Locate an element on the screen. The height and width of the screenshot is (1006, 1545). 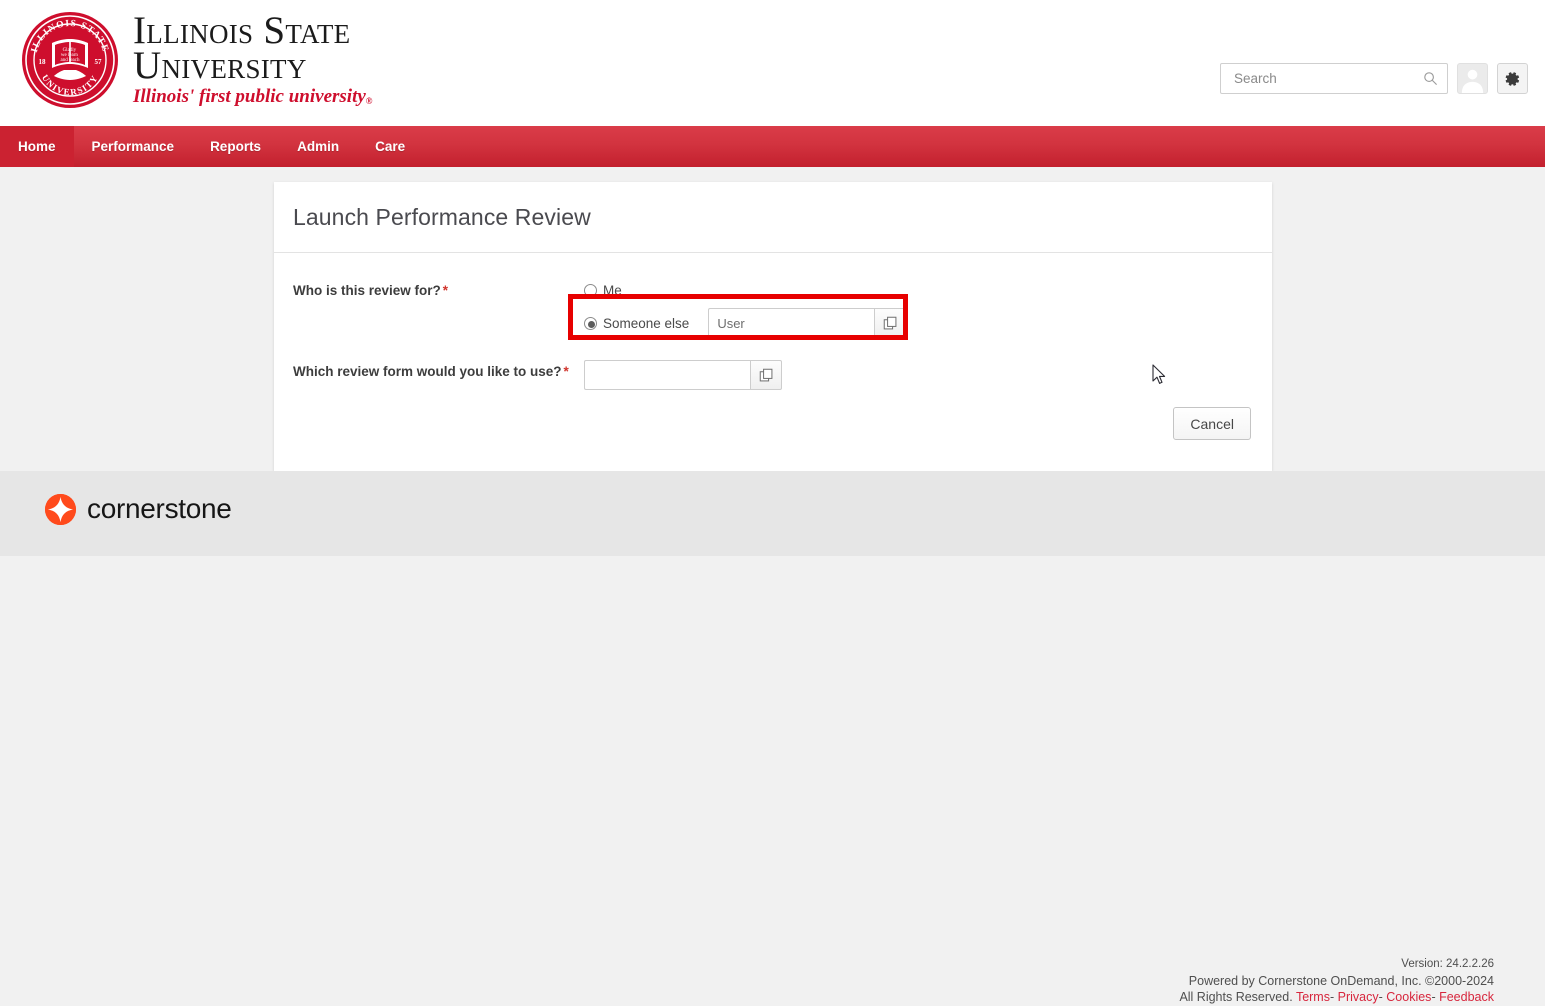
footer-sep-3: - is located at coordinates (1433, 997).